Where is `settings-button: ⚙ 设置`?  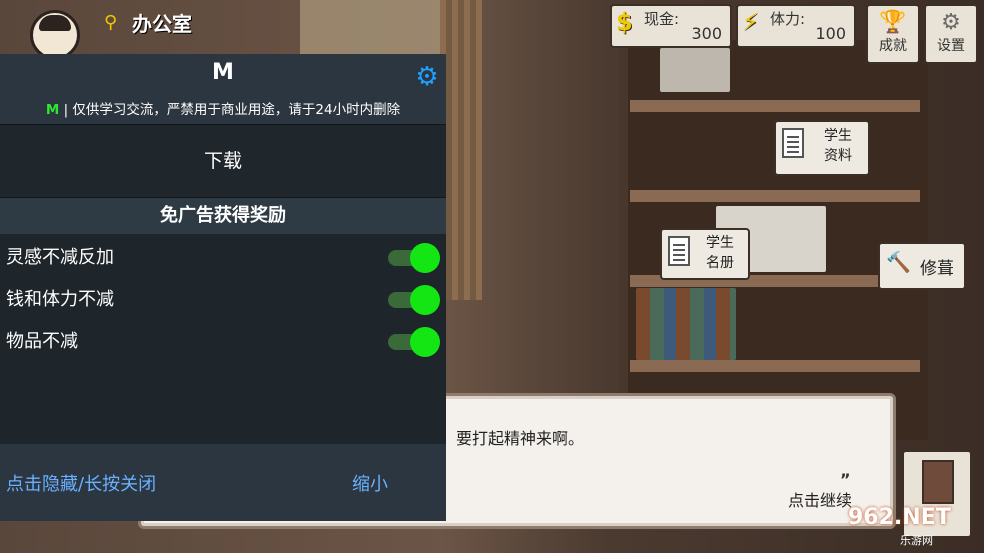 settings-button: ⚙ 设置 is located at coordinates (951, 34).